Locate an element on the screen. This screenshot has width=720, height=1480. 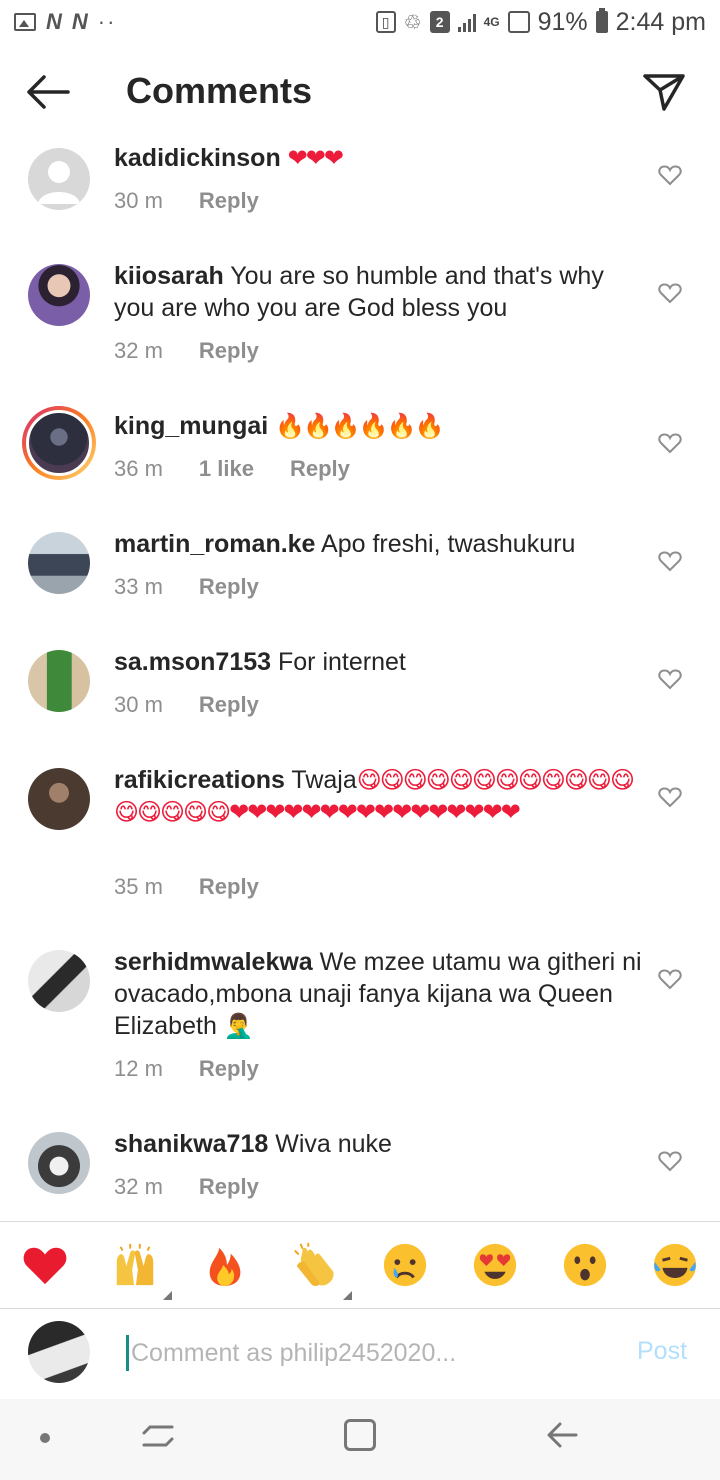
crying-face-icon is located at coordinates (405, 1265).